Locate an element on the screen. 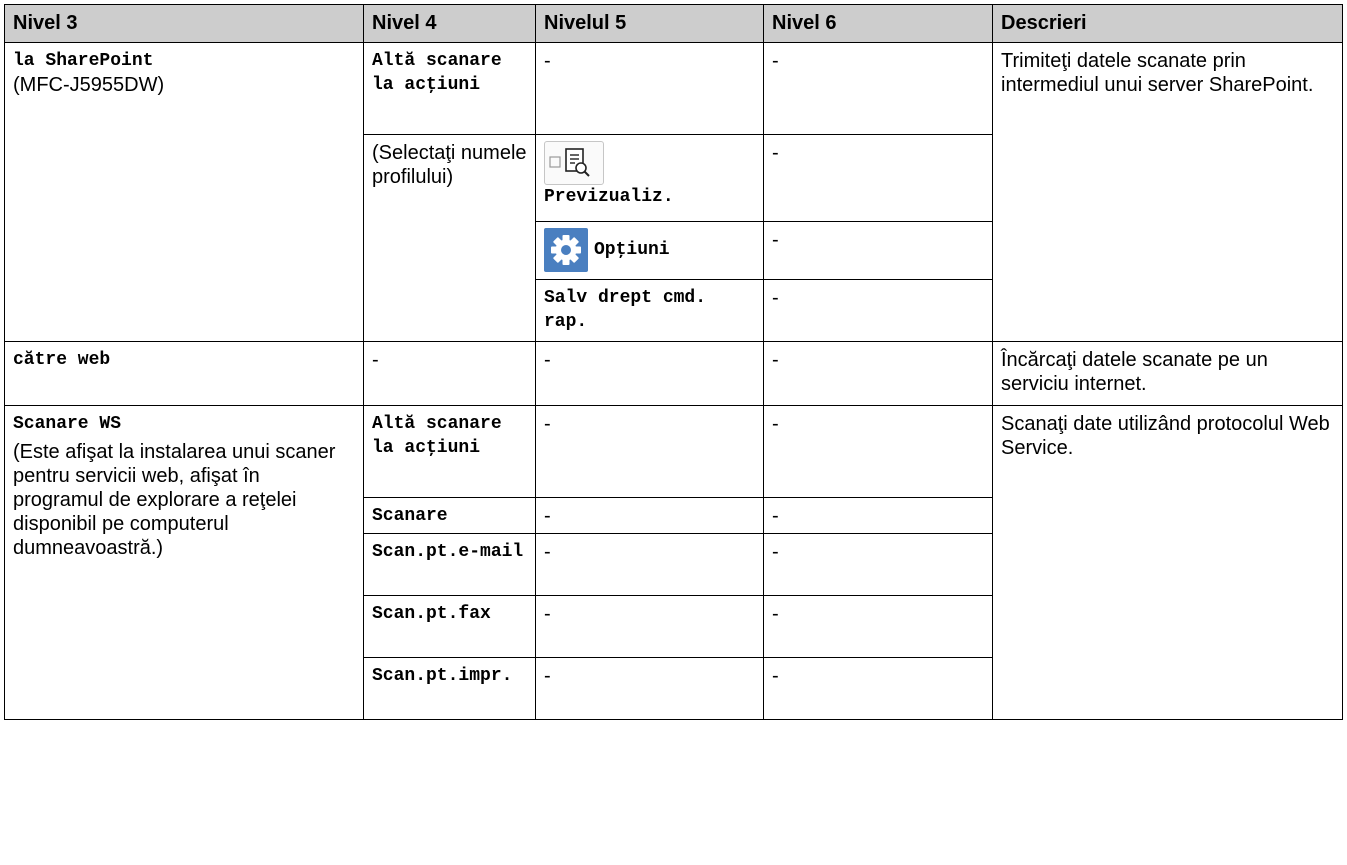 This screenshot has height=865, width=1347. sharepoint-profile: (Selectaţi numele profilului) is located at coordinates (449, 238).